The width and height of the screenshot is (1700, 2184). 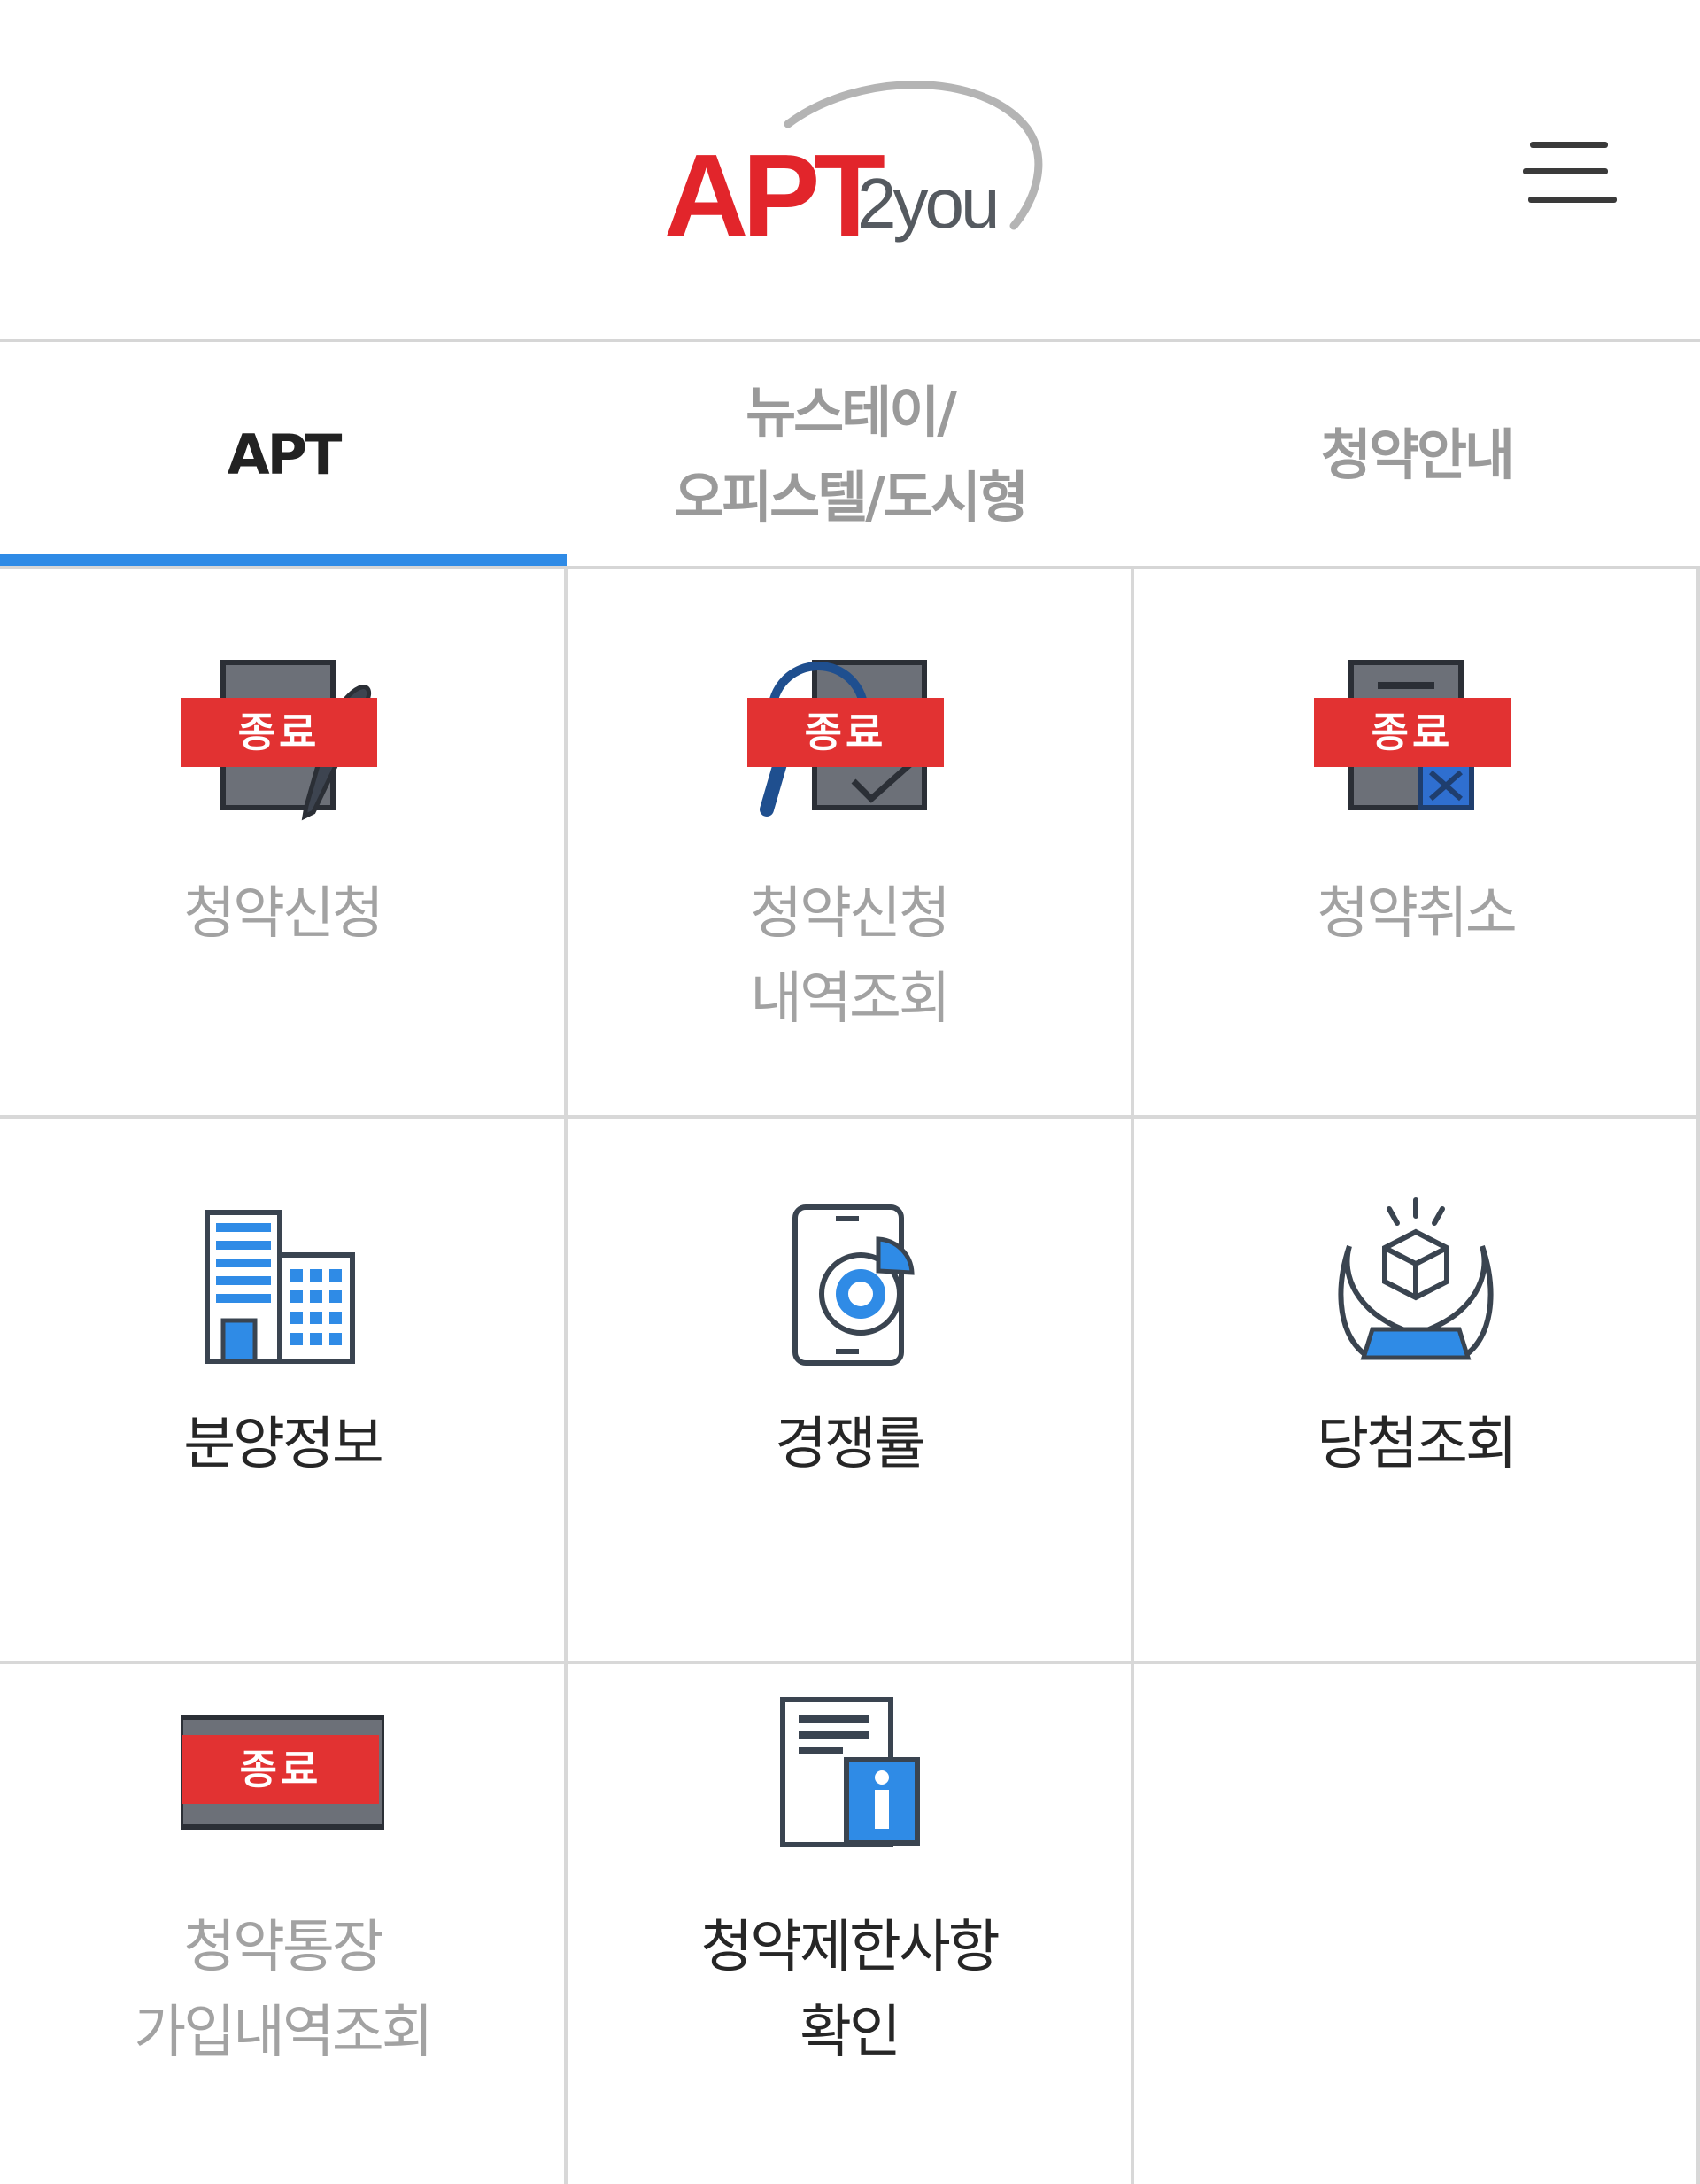 What do you see at coordinates (849, 1390) in the screenshot?
I see `menu-item-competition-rate: 경쟁률` at bounding box center [849, 1390].